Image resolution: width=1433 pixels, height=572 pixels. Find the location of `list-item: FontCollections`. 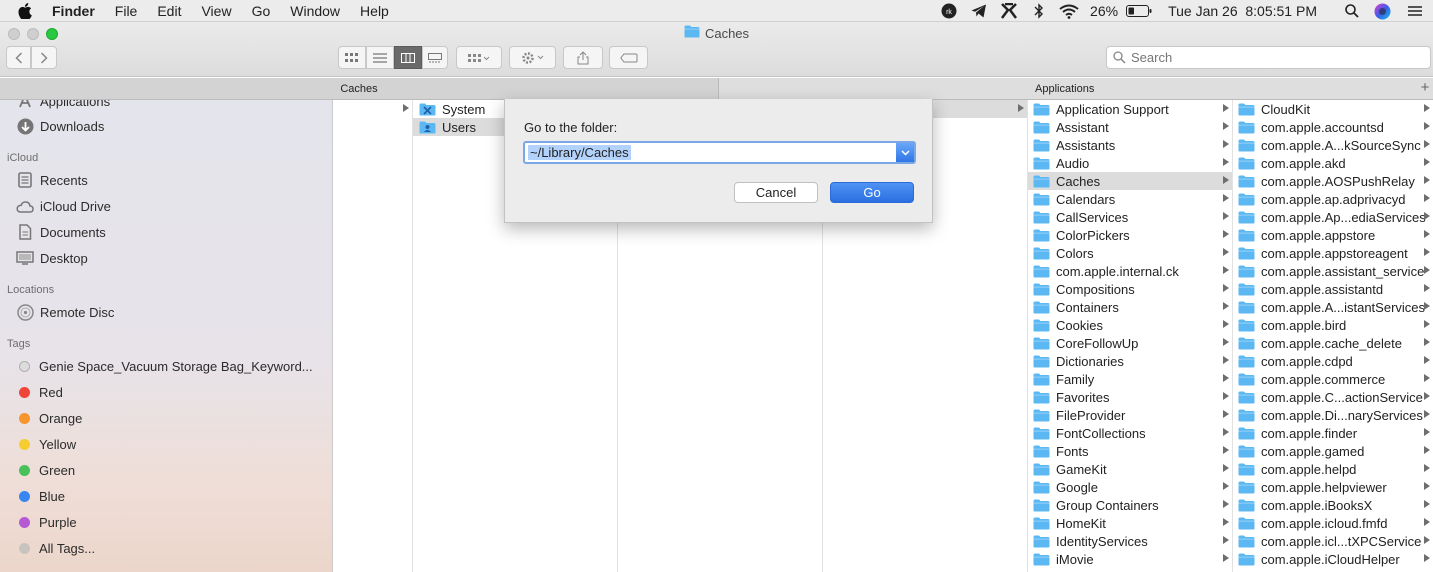

list-item: FontCollections is located at coordinates (1130, 433).